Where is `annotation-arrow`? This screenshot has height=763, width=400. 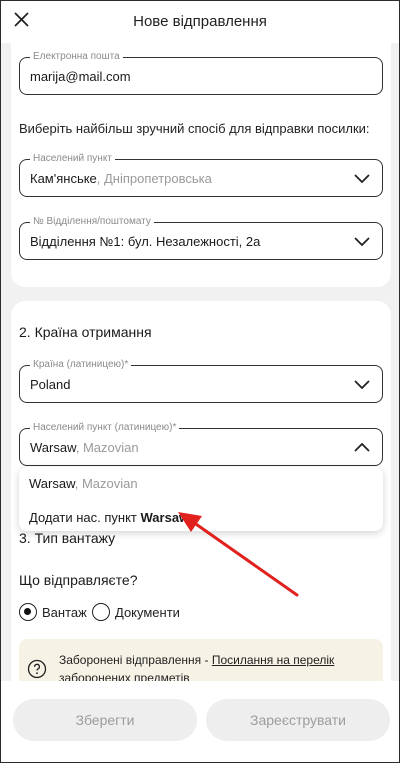
annotation-arrow is located at coordinates (238, 554).